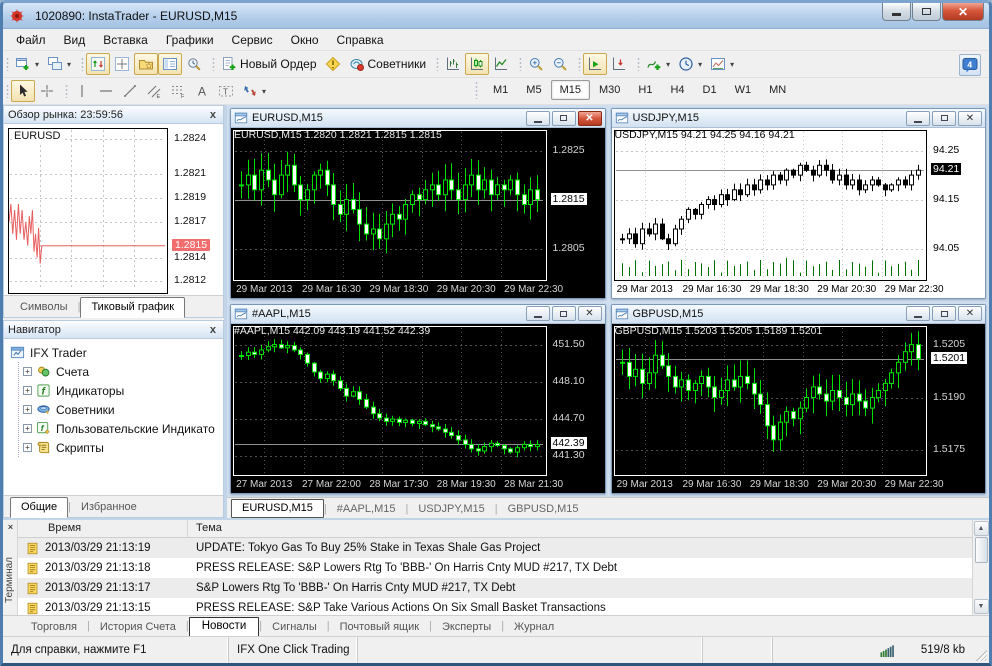  What do you see at coordinates (154, 91) in the screenshot?
I see `tool-equidistant-channel: E` at bounding box center [154, 91].